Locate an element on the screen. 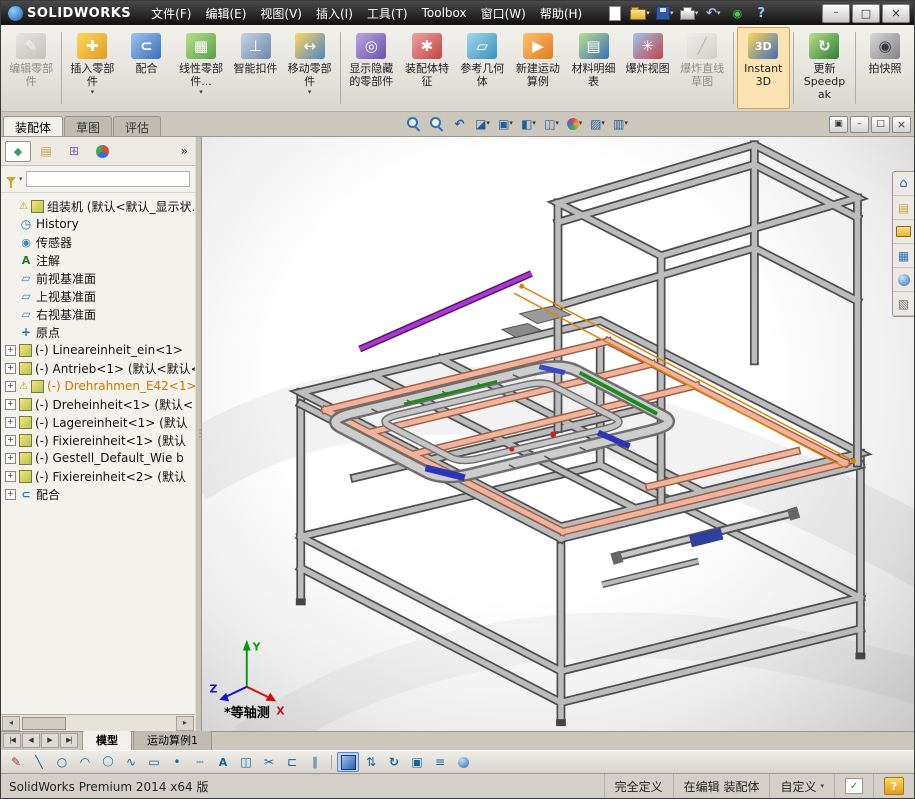 The height and width of the screenshot is (799, 915). tree-item: (-) Lineareinheit_ein<1> is located at coordinates (99, 350).